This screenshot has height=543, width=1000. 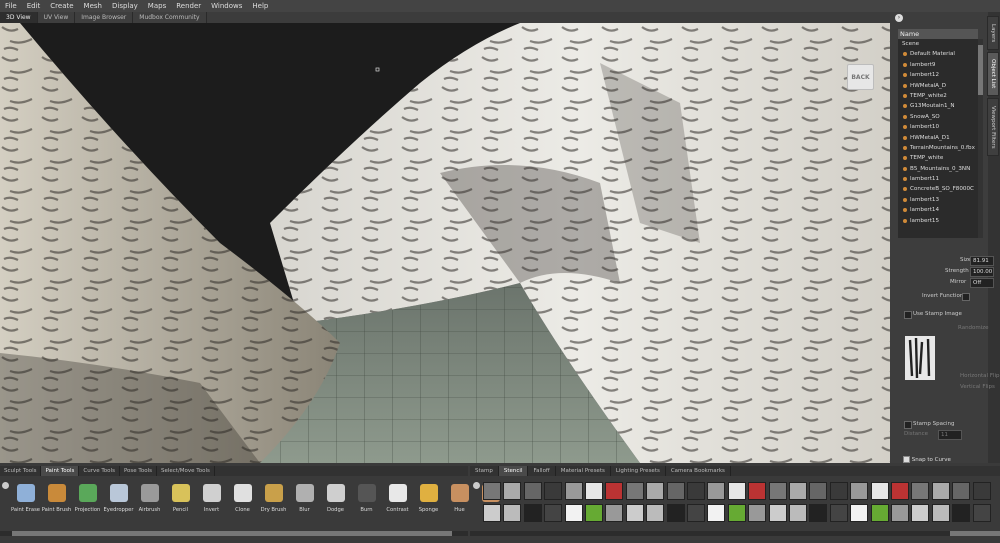 What do you see at coordinates (5, 485) in the screenshot?
I see `shelf-menu-icon` at bounding box center [5, 485].